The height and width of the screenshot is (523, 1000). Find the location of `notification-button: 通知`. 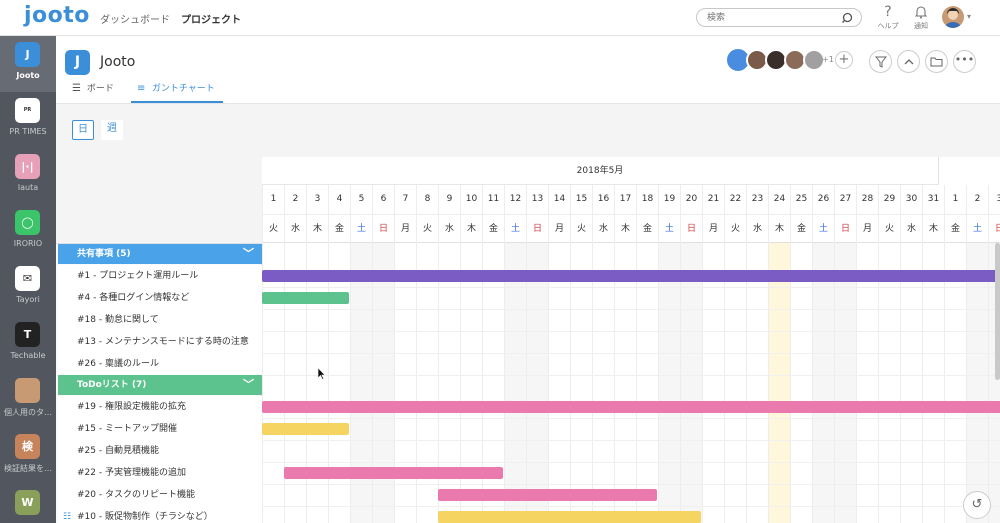

notification-button: 通知 is located at coordinates (921, 18).